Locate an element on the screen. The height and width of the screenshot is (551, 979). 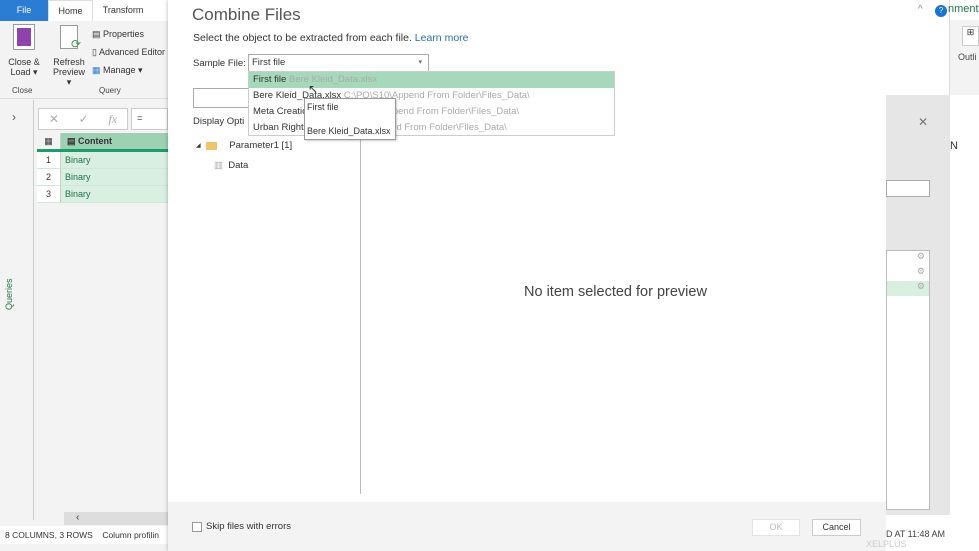
dropdown-option: First file Bere Kleid_Data.xlsx is located at coordinates (431, 80).